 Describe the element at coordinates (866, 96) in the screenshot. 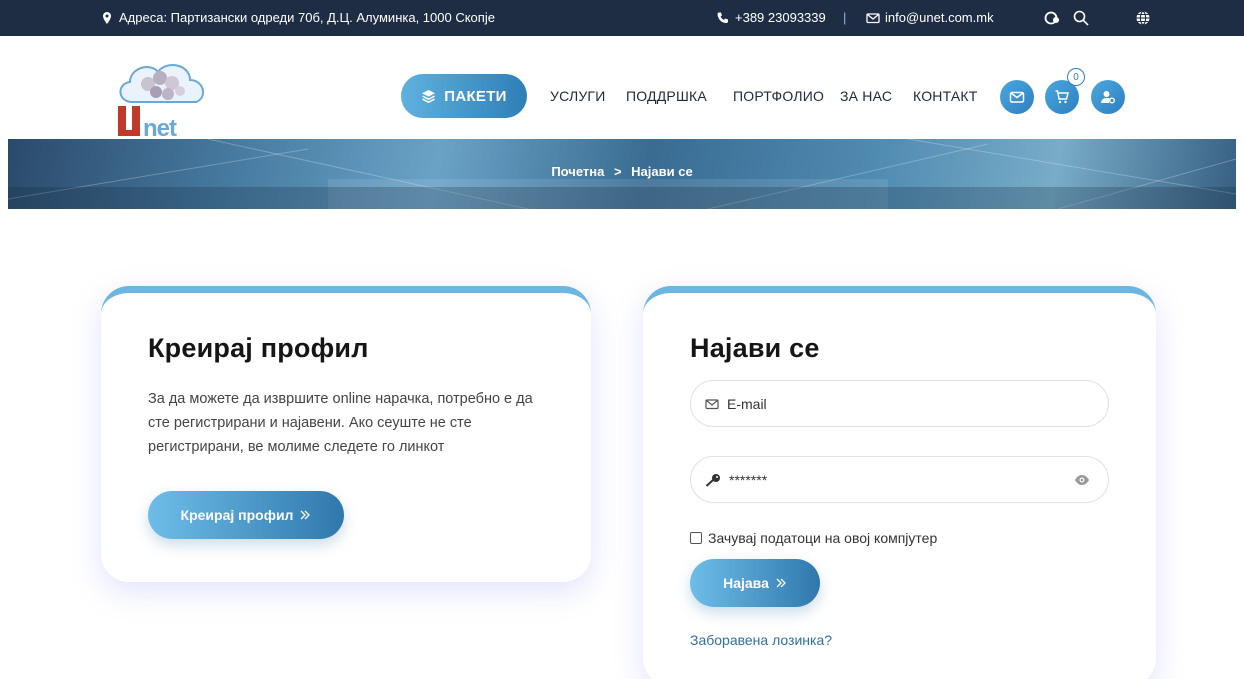

I see `nav-item-about: ЗА НАС` at that location.